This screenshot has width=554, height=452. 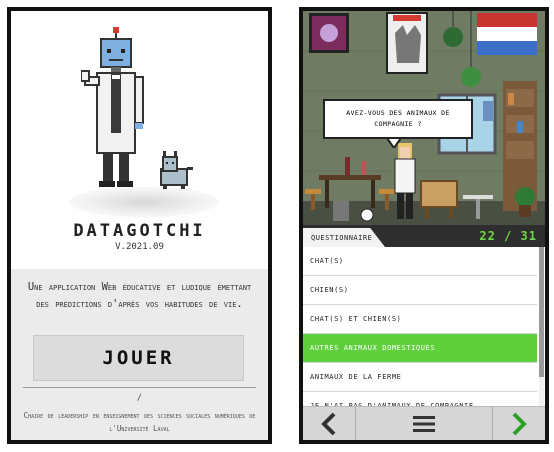 What do you see at coordinates (394, 143) in the screenshot?
I see `speech-bubble-tail` at bounding box center [394, 143].